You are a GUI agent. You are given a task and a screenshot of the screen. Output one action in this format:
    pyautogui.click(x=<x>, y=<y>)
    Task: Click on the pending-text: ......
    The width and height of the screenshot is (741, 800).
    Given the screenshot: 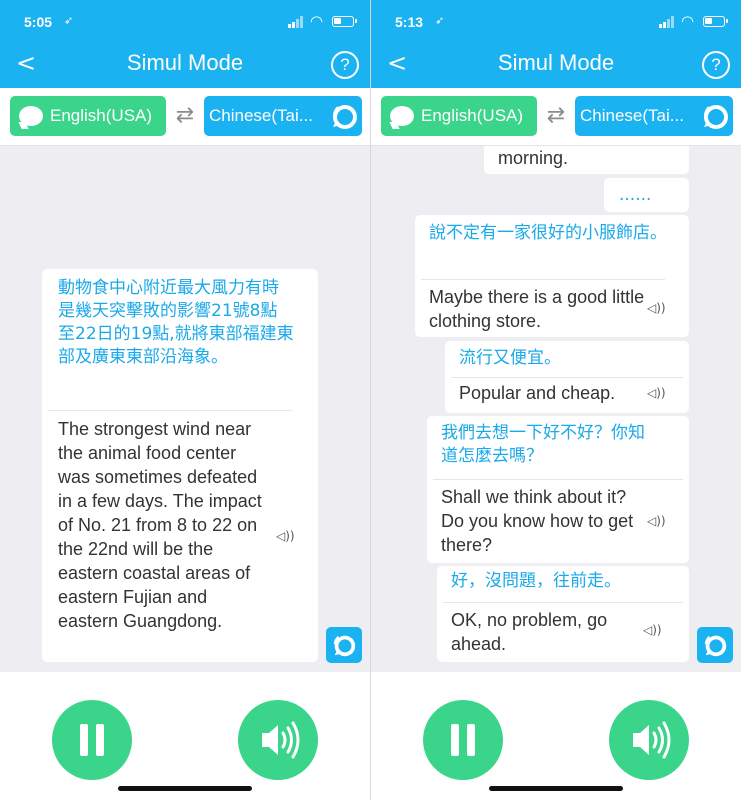 What is the action you would take?
    pyautogui.click(x=635, y=195)
    